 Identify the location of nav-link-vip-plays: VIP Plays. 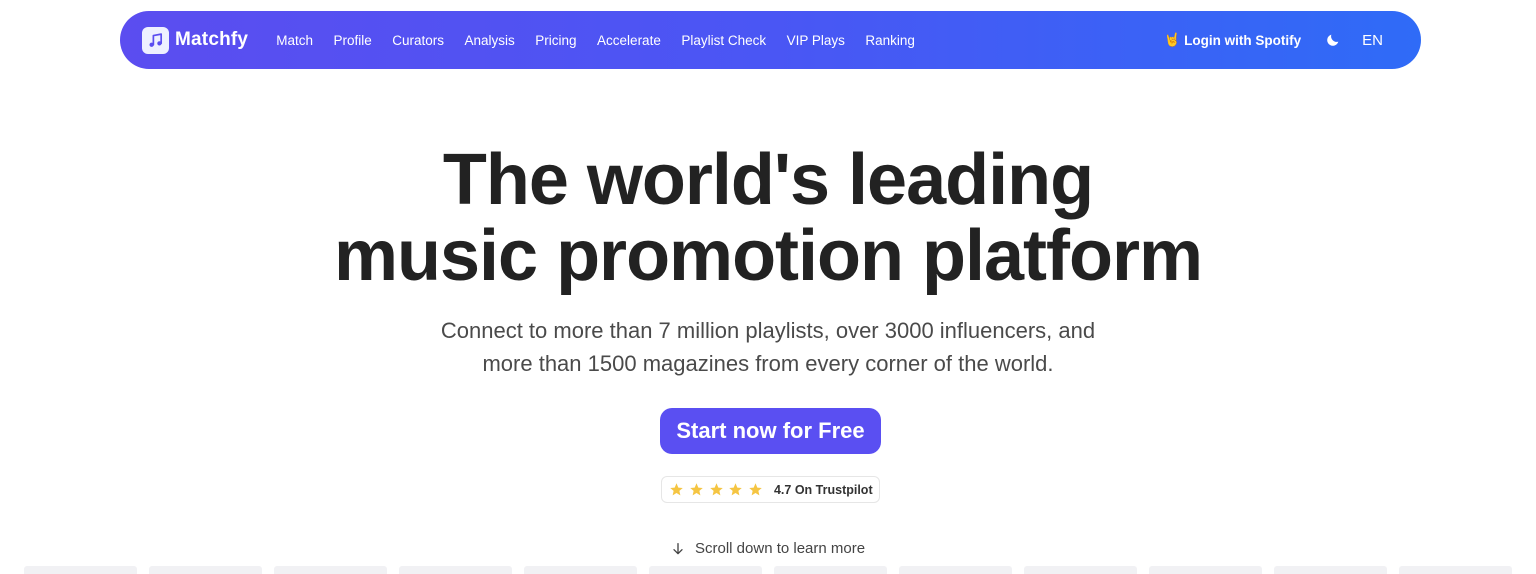
(816, 40).